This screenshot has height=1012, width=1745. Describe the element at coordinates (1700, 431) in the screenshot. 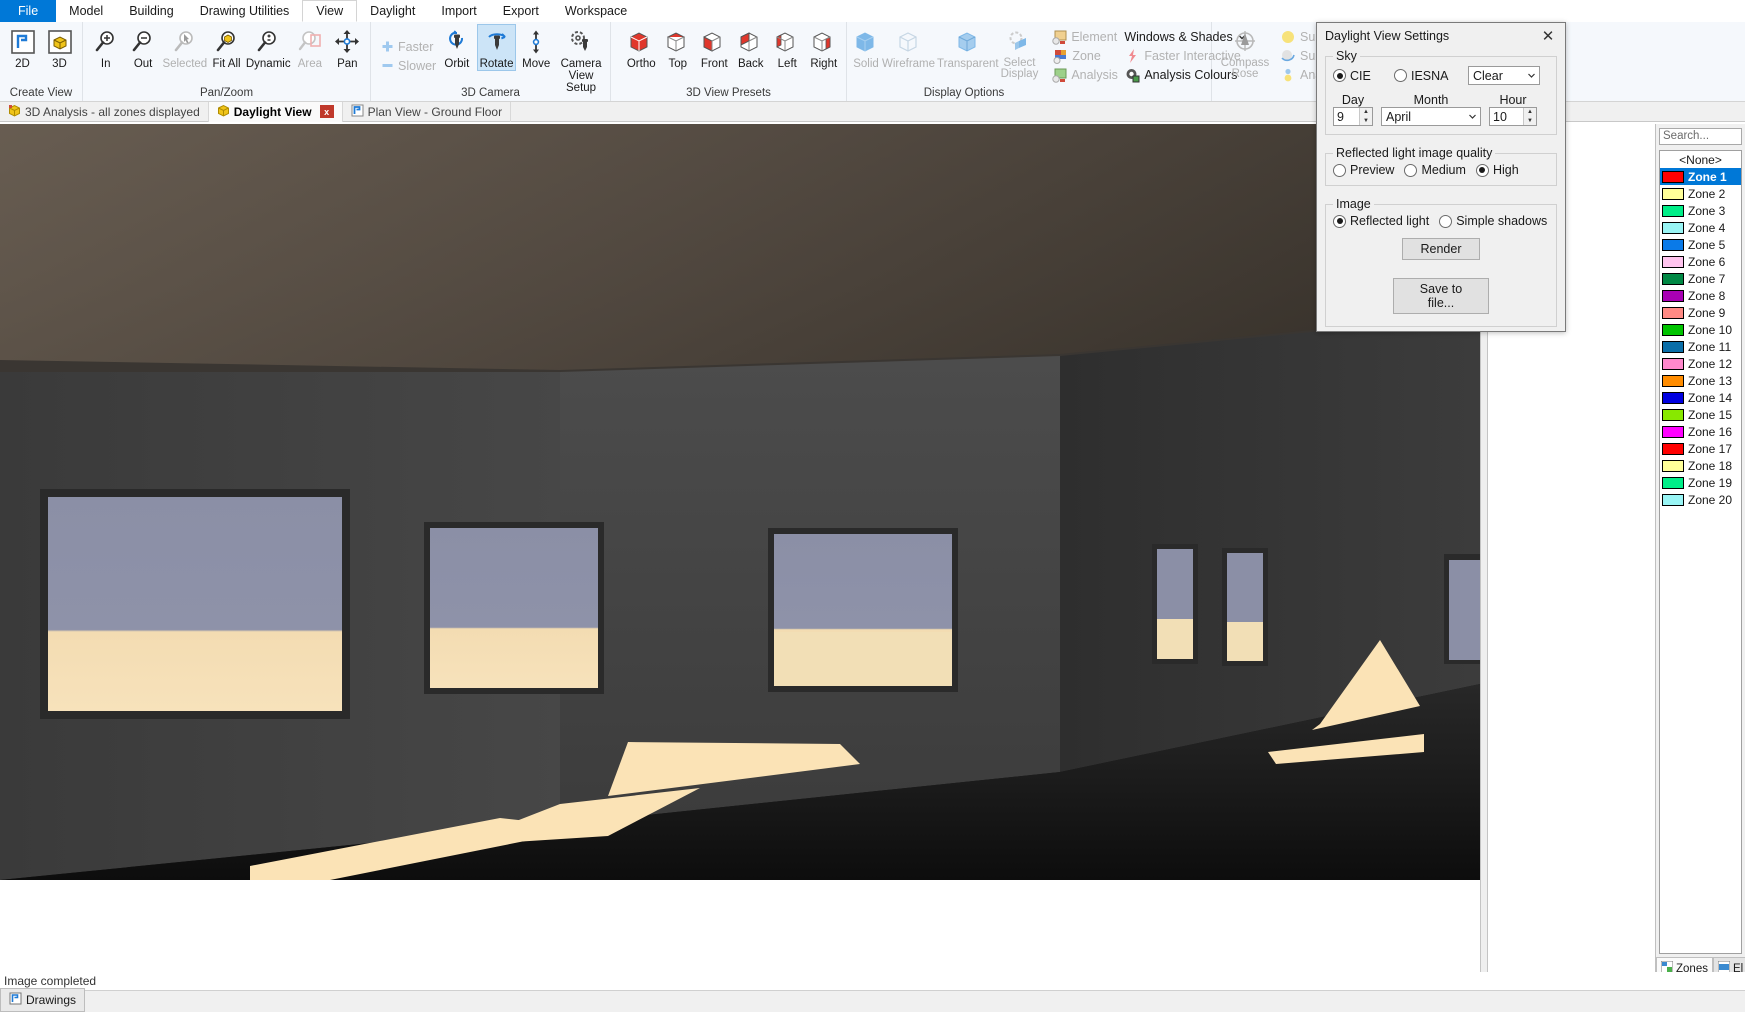

I see `zone-list-item: Zone 16` at that location.